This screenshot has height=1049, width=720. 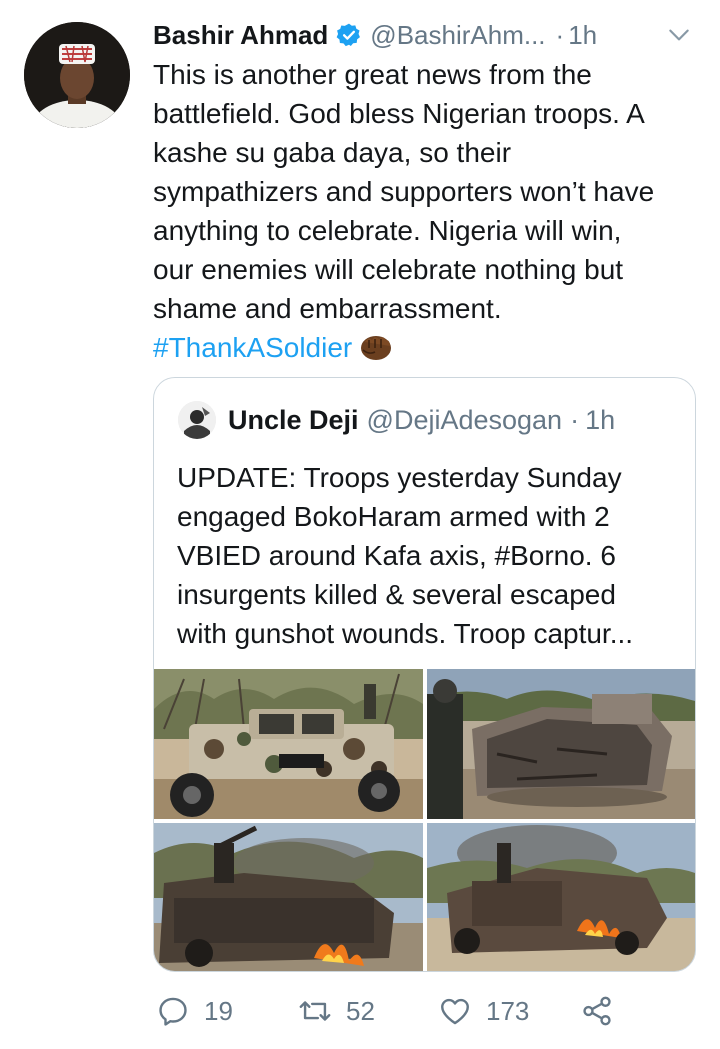 What do you see at coordinates (391, 1011) in the screenshot?
I see `tweet-action-bar: 19 52 173` at bounding box center [391, 1011].